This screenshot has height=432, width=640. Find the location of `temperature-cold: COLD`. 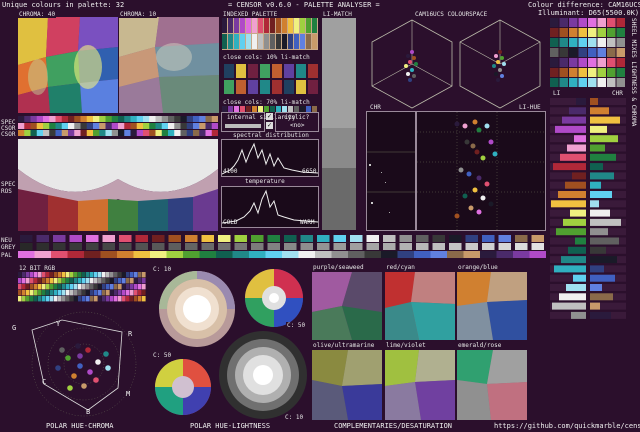

temperature-cold: COLD is located at coordinates (230, 222).